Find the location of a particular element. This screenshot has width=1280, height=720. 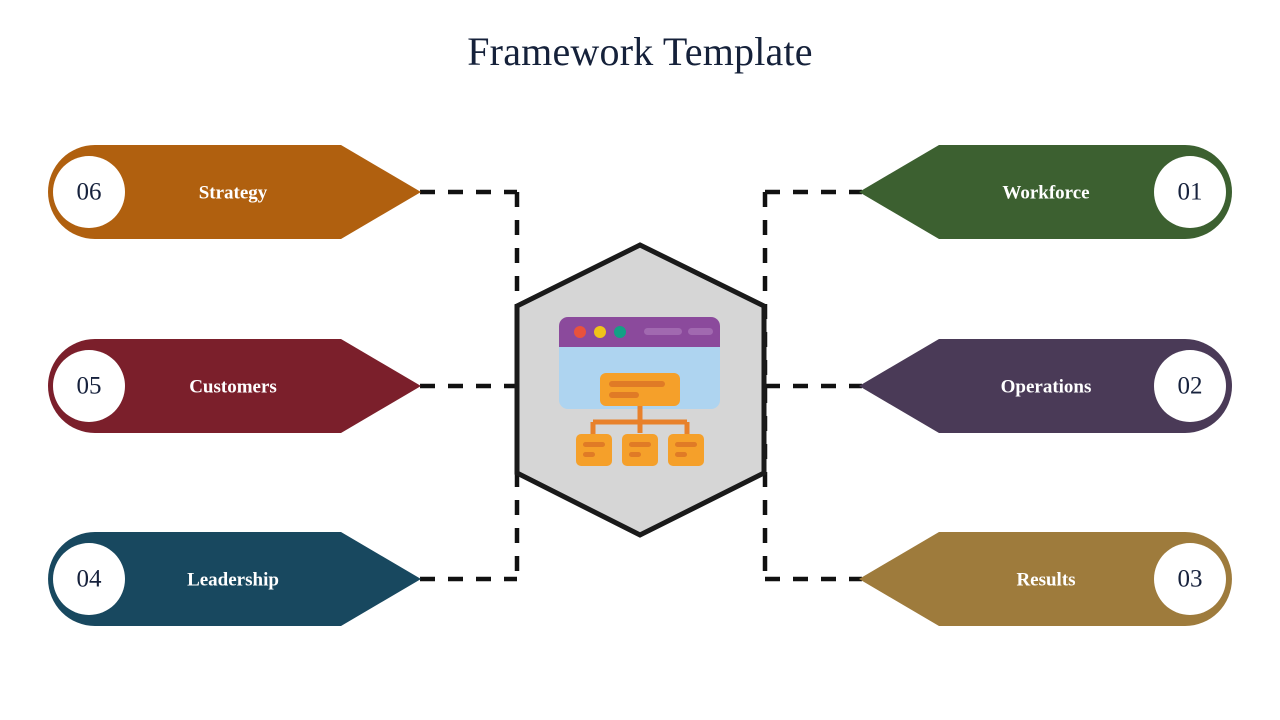

arrow-item-workforce: 01 Workforce is located at coordinates (1045, 192).